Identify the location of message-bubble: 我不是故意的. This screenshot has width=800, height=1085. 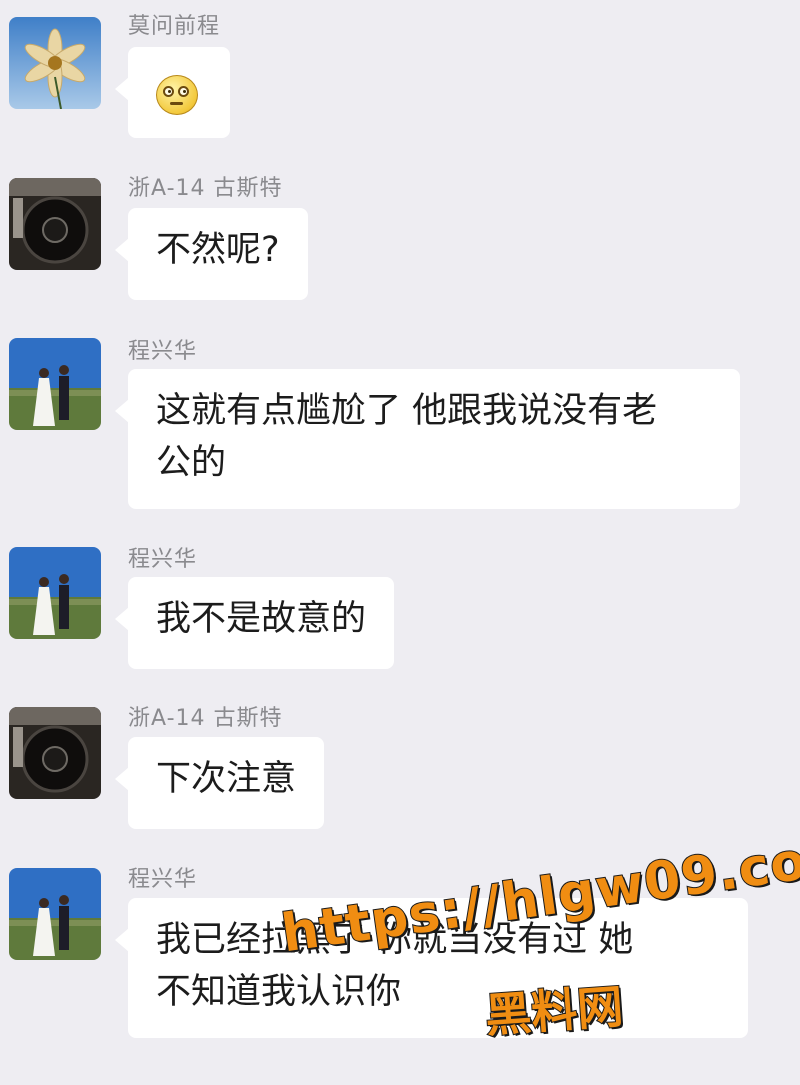
(254, 623).